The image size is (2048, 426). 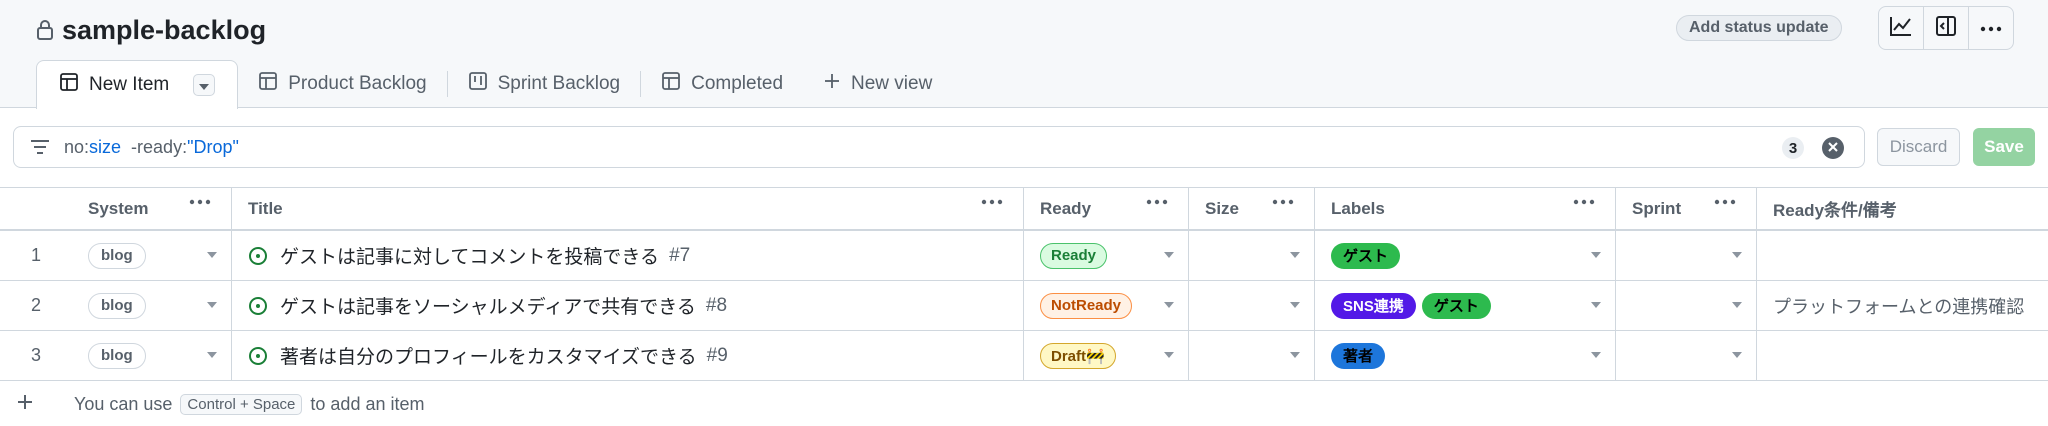 What do you see at coordinates (1686, 208) in the screenshot?
I see `column-header-sprint: Sprint` at bounding box center [1686, 208].